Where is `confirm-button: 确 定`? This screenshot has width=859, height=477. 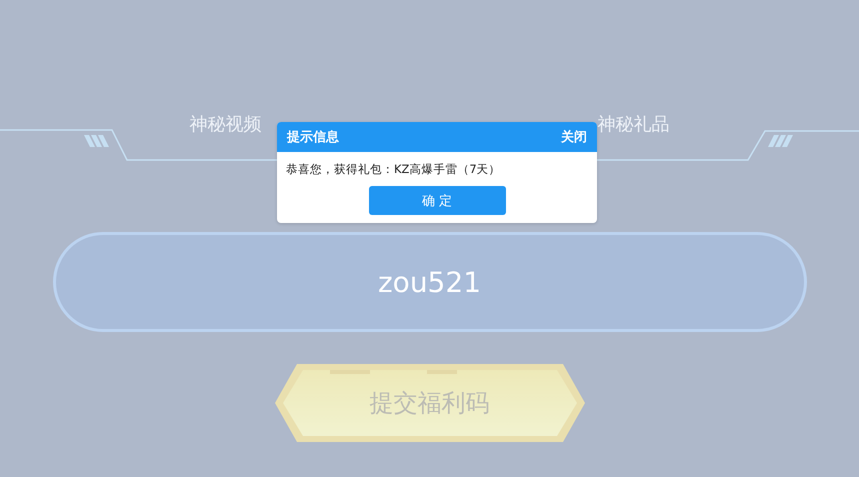
confirm-button: 确 定 is located at coordinates (437, 200).